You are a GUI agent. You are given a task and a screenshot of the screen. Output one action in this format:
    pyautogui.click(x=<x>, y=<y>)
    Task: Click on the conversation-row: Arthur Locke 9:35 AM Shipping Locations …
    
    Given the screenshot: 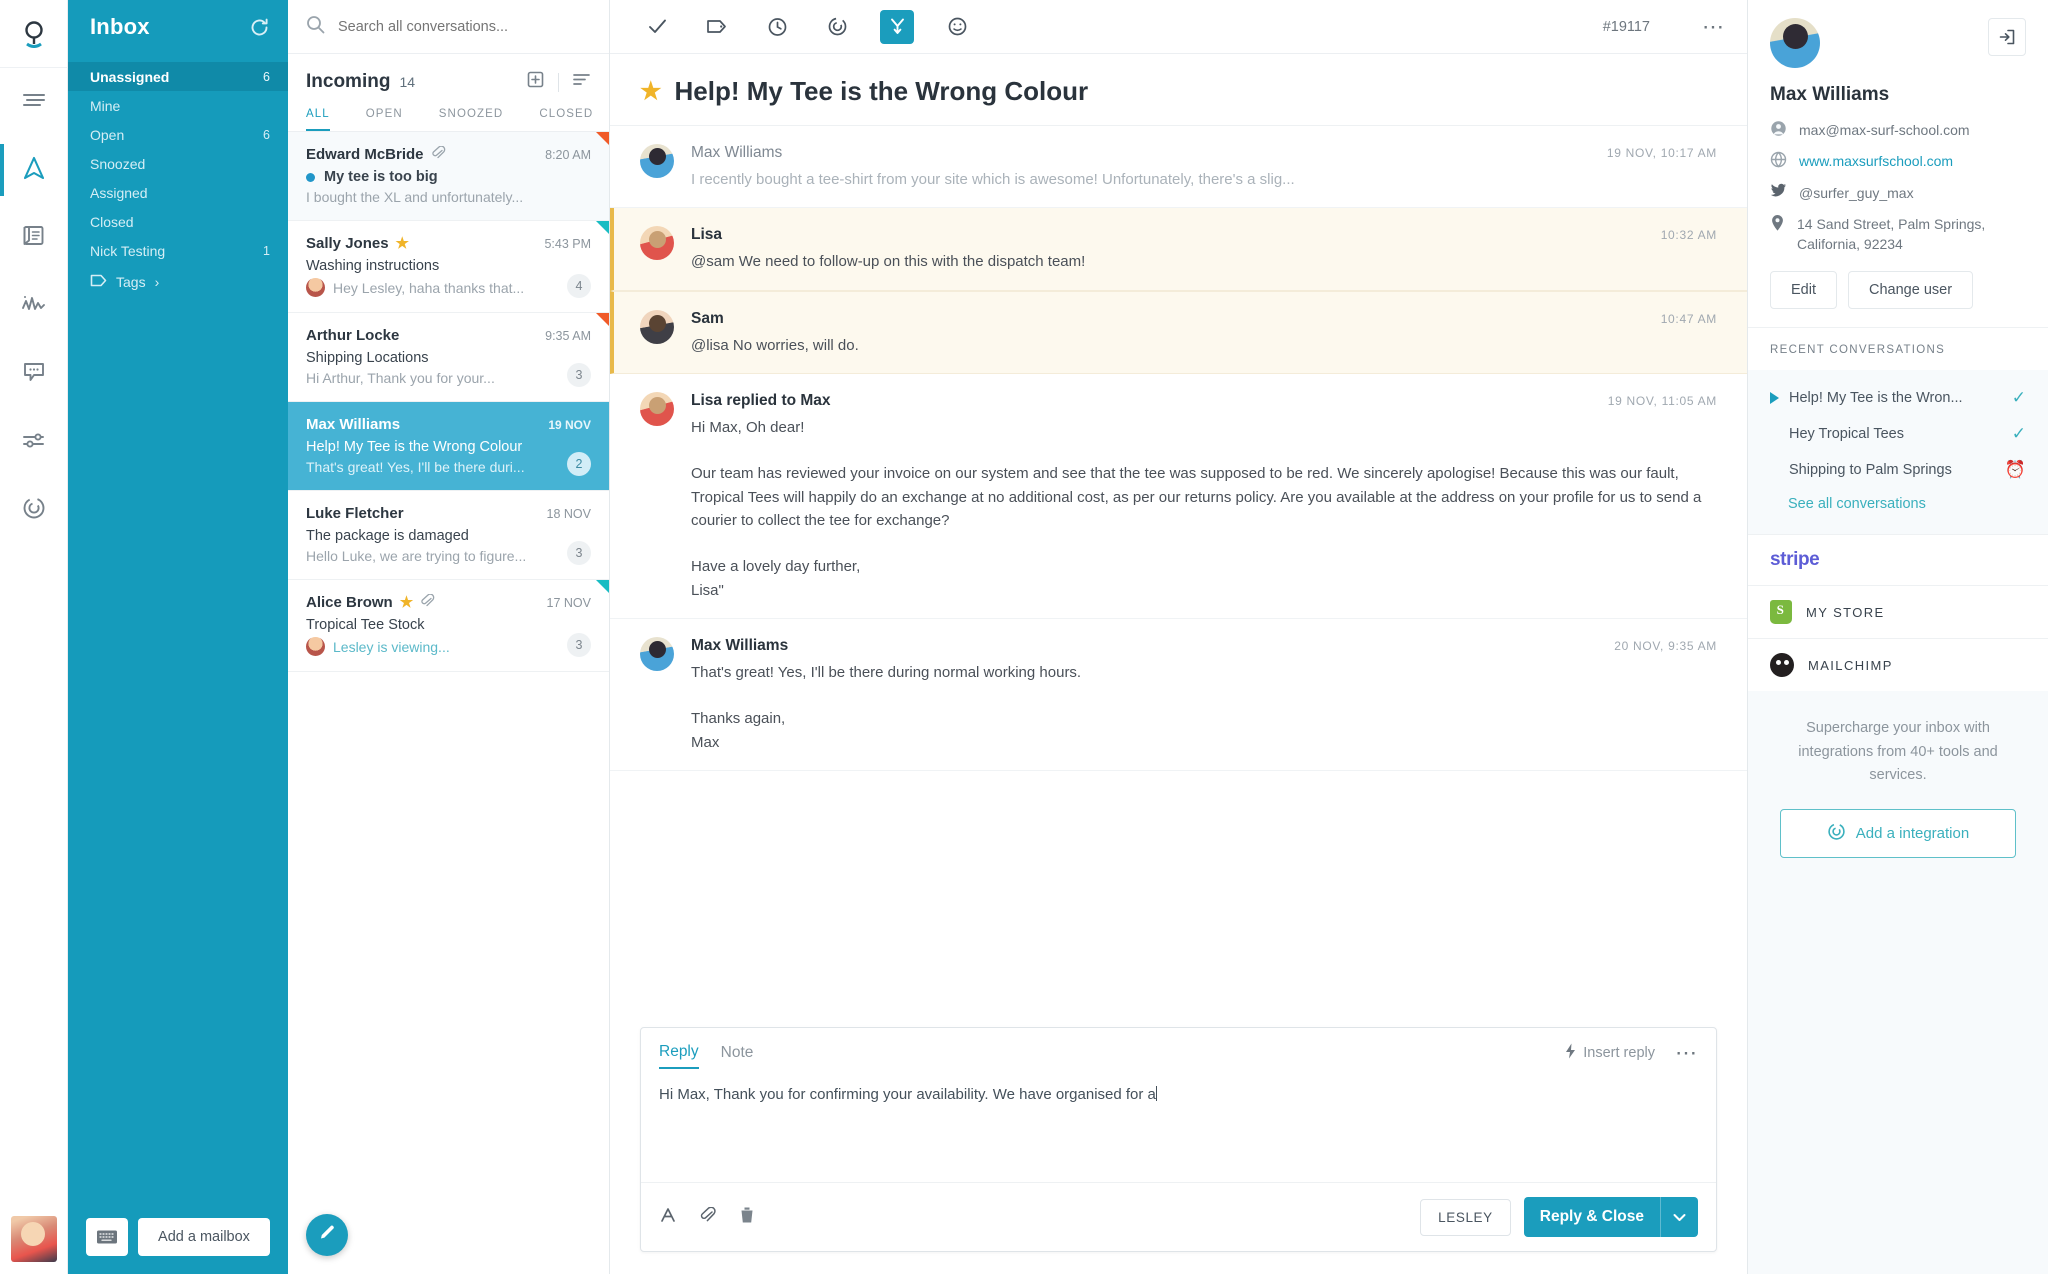 What is the action you would take?
    pyautogui.click(x=448, y=357)
    